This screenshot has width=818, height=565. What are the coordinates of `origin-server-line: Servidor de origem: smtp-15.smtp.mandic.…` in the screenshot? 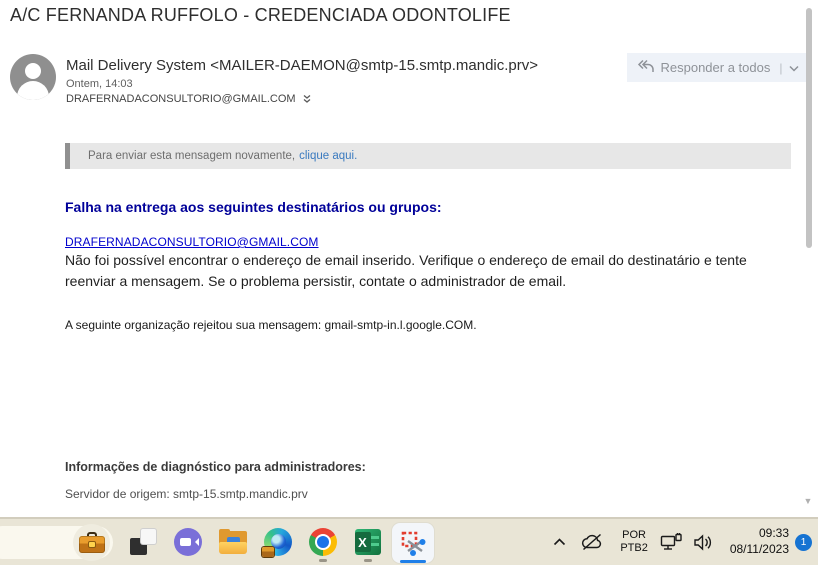 It's located at (186, 494).